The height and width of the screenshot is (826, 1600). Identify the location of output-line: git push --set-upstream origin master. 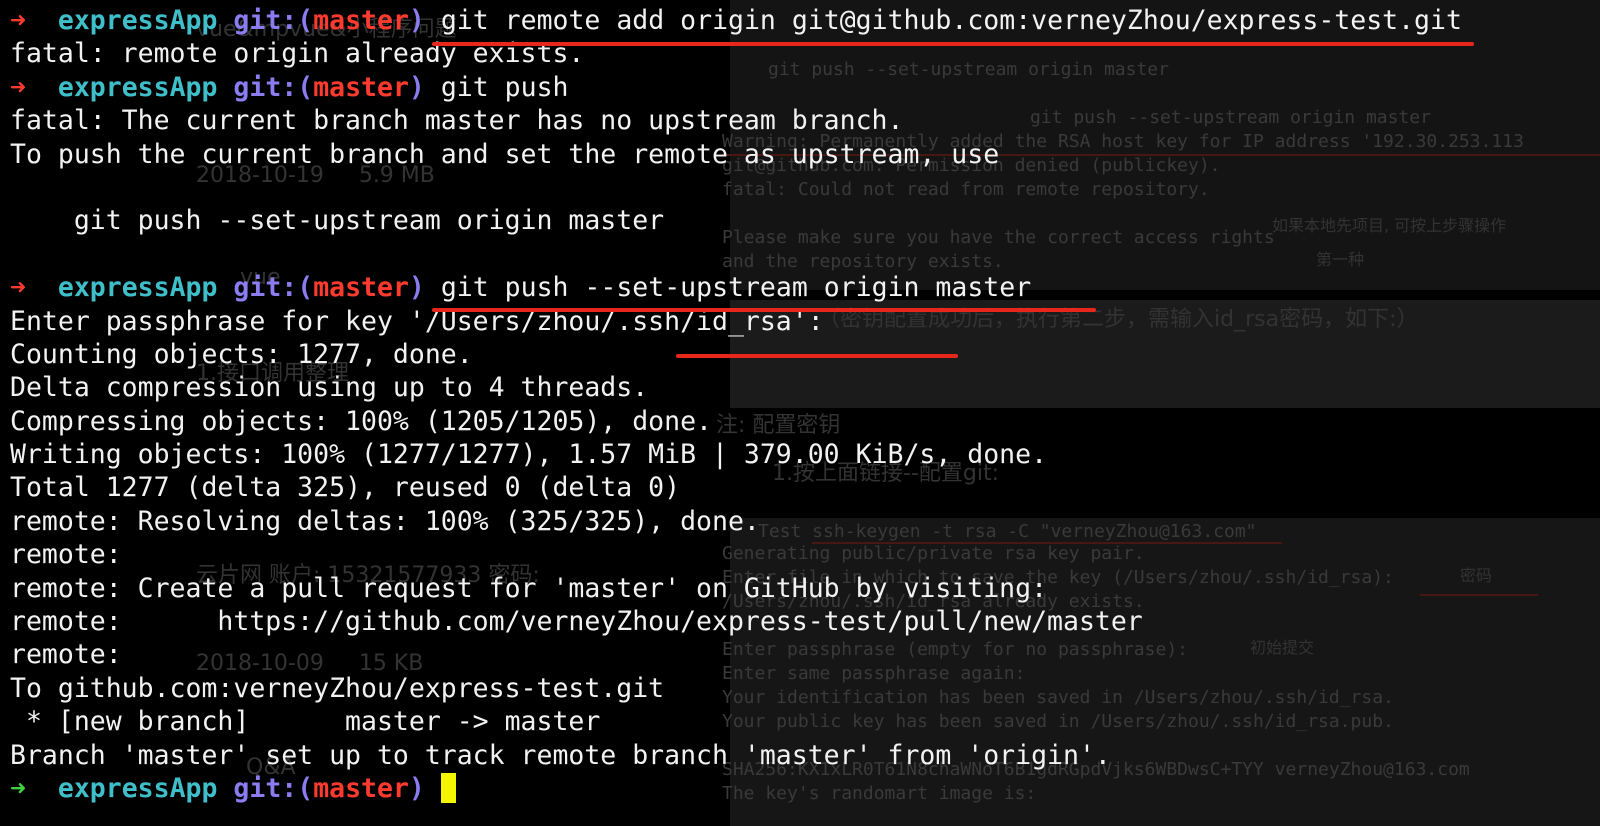
(736, 220).